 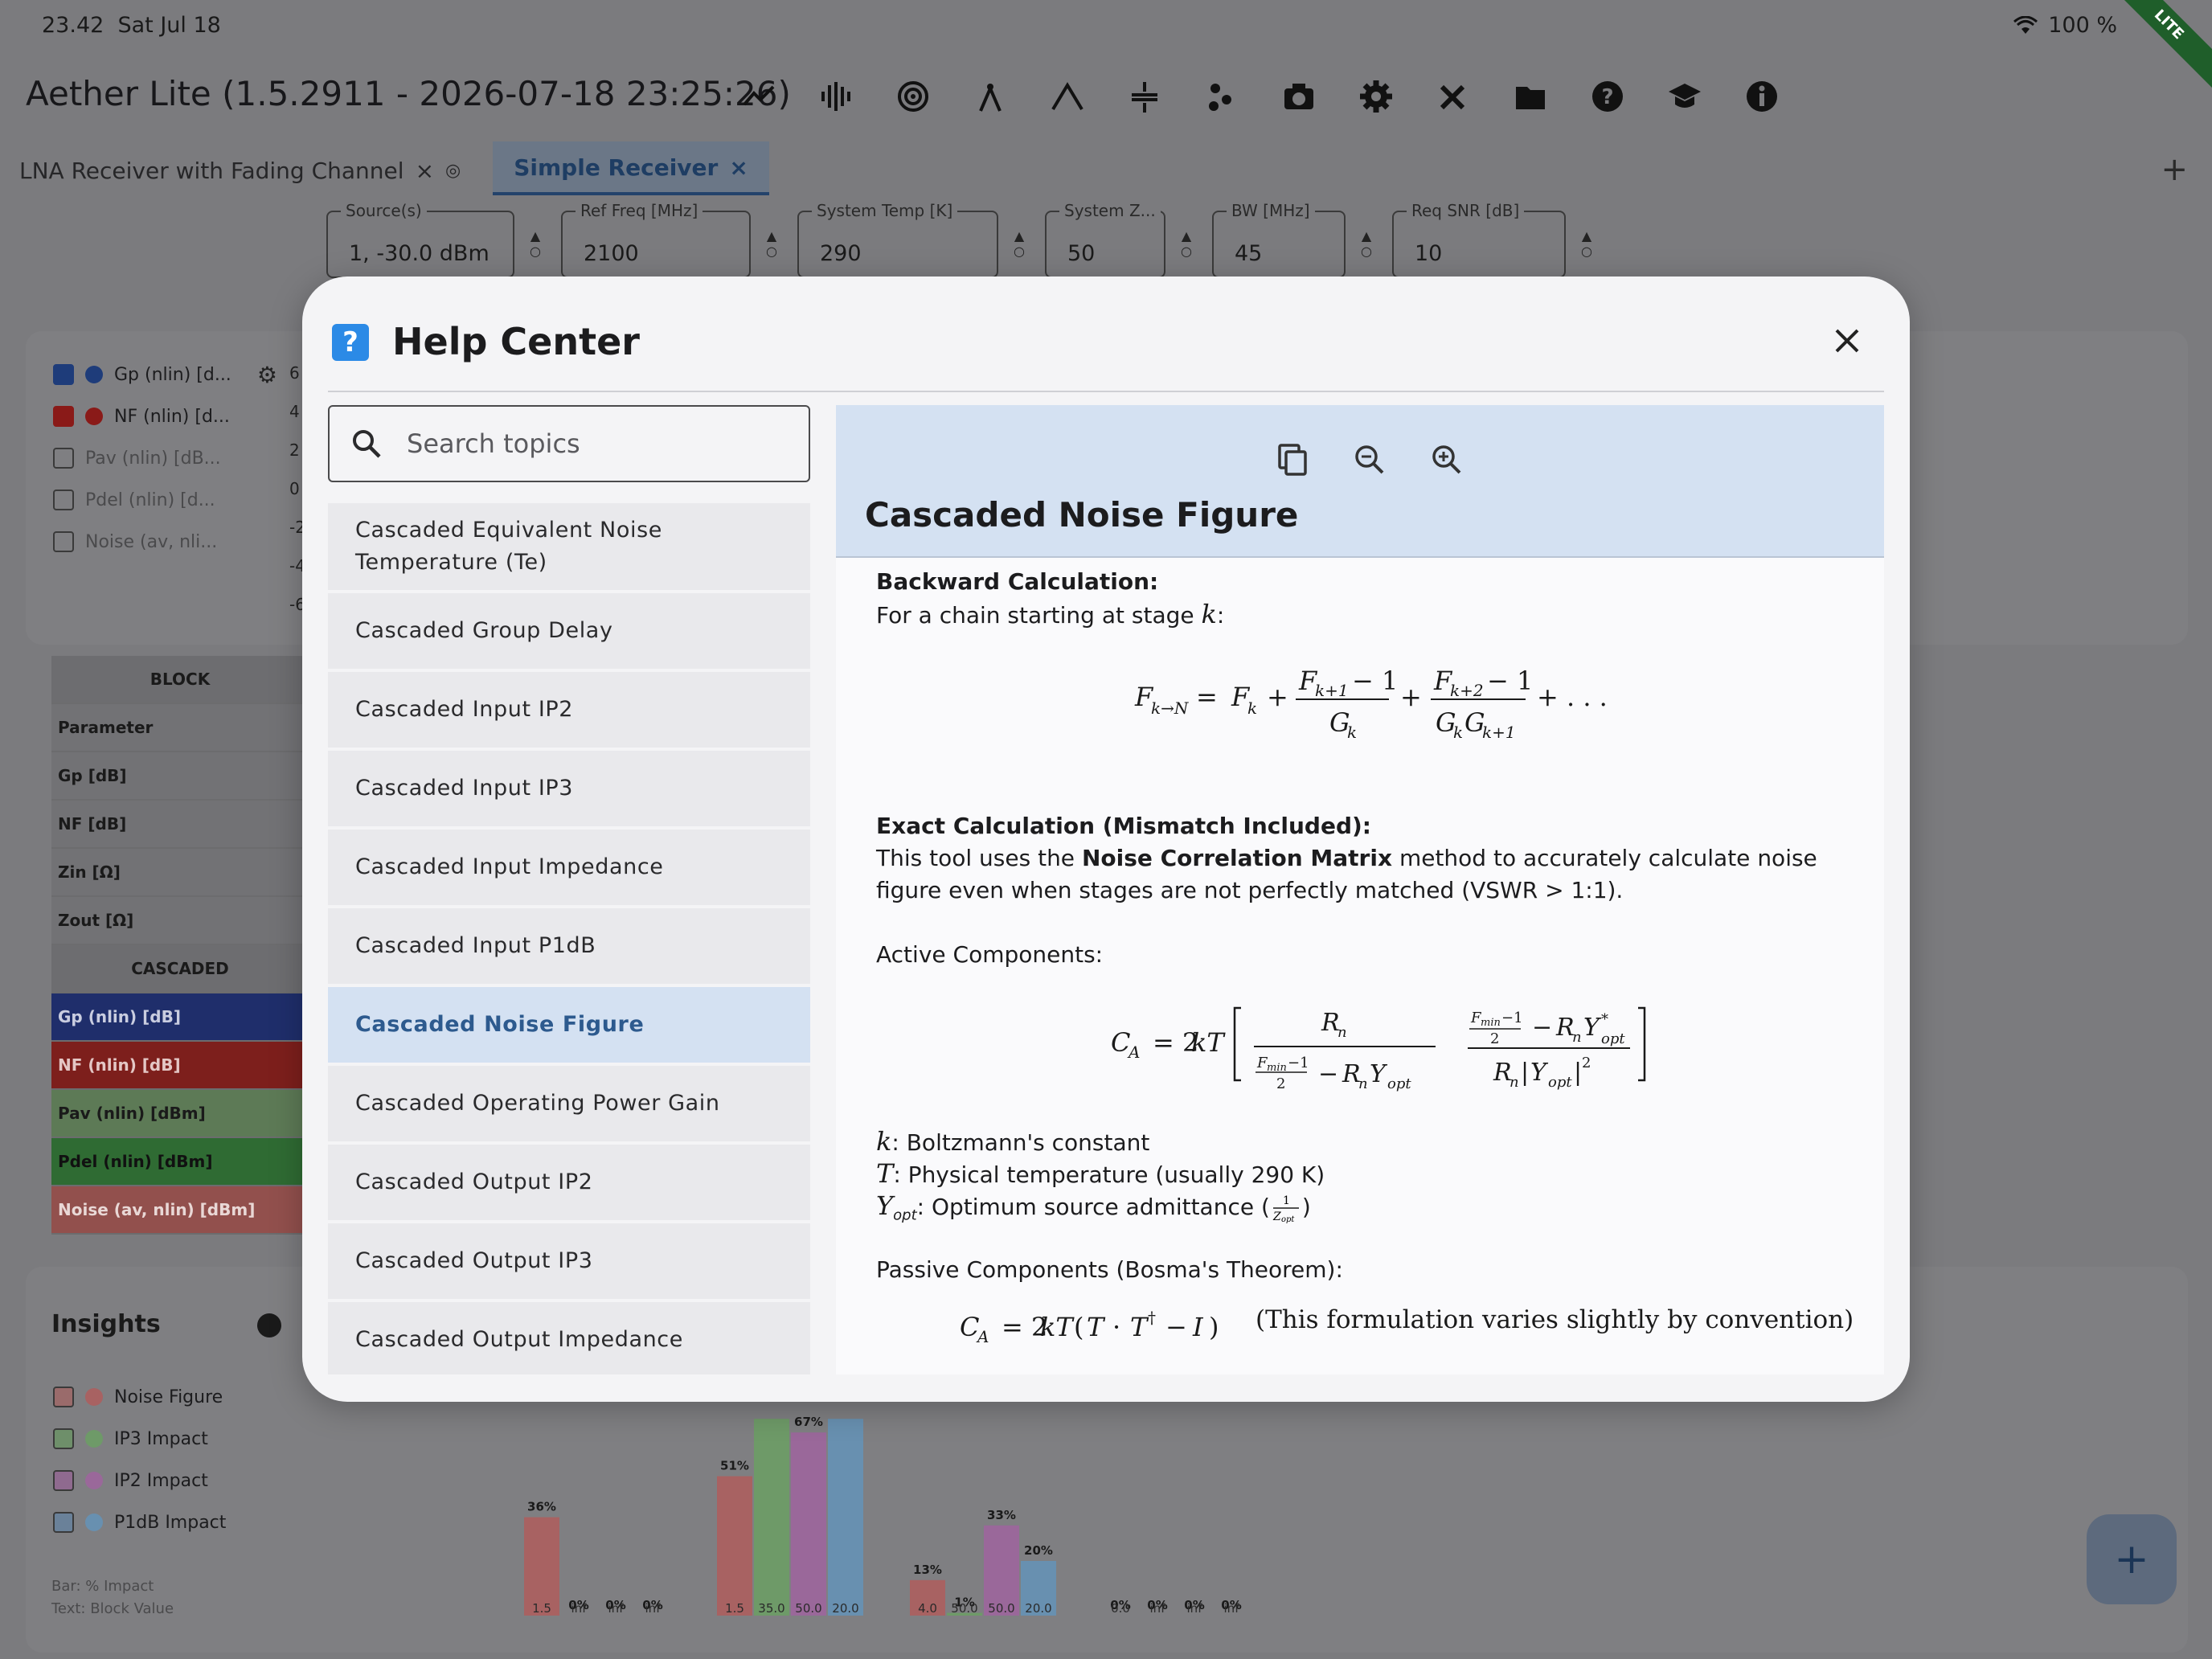 What do you see at coordinates (176, 1162) in the screenshot?
I see `table-row: Pdel (nlin) [dBm]` at bounding box center [176, 1162].